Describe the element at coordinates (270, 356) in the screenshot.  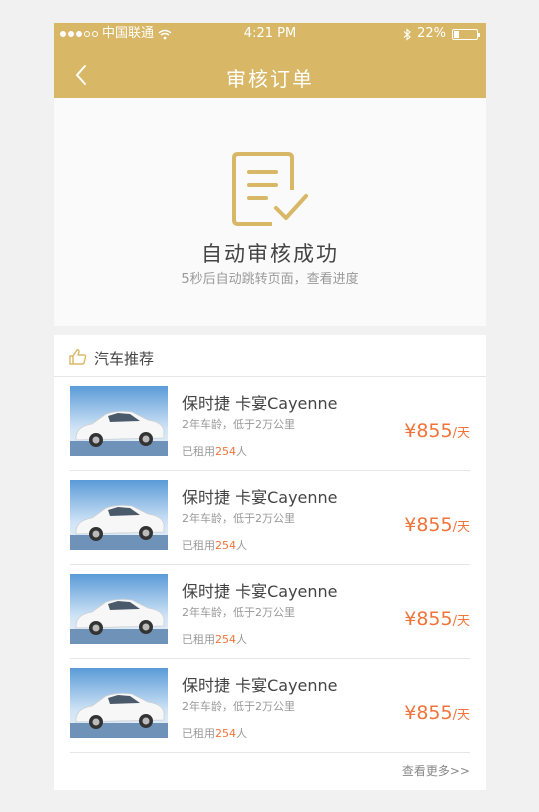
I see `recommend-header: 汽车推荐` at that location.